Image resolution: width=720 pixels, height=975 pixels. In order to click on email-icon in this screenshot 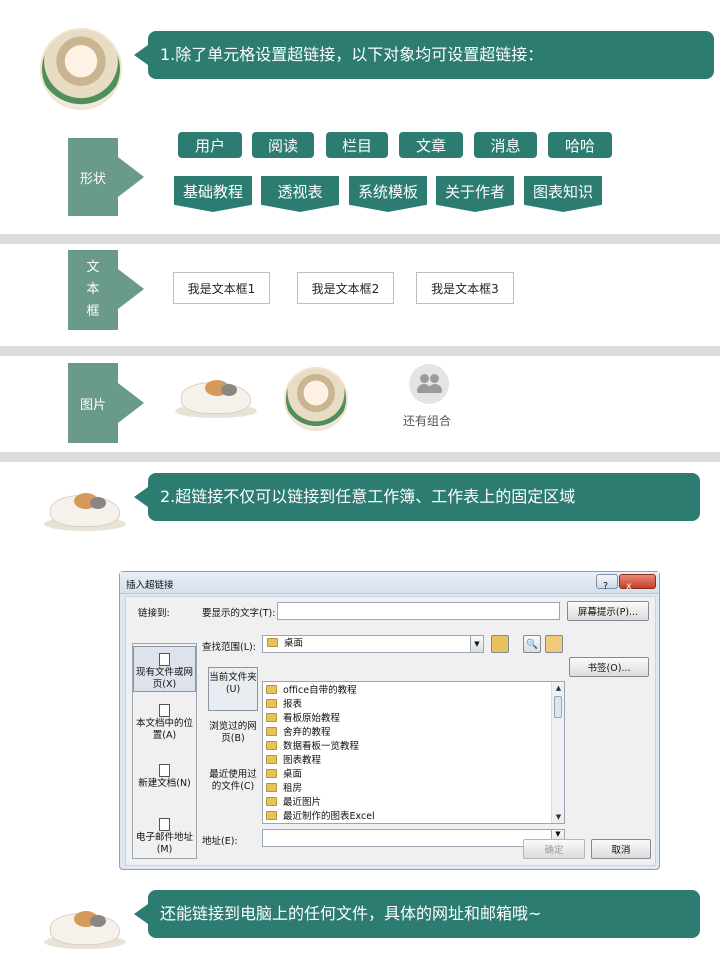, I will do `click(164, 824)`.